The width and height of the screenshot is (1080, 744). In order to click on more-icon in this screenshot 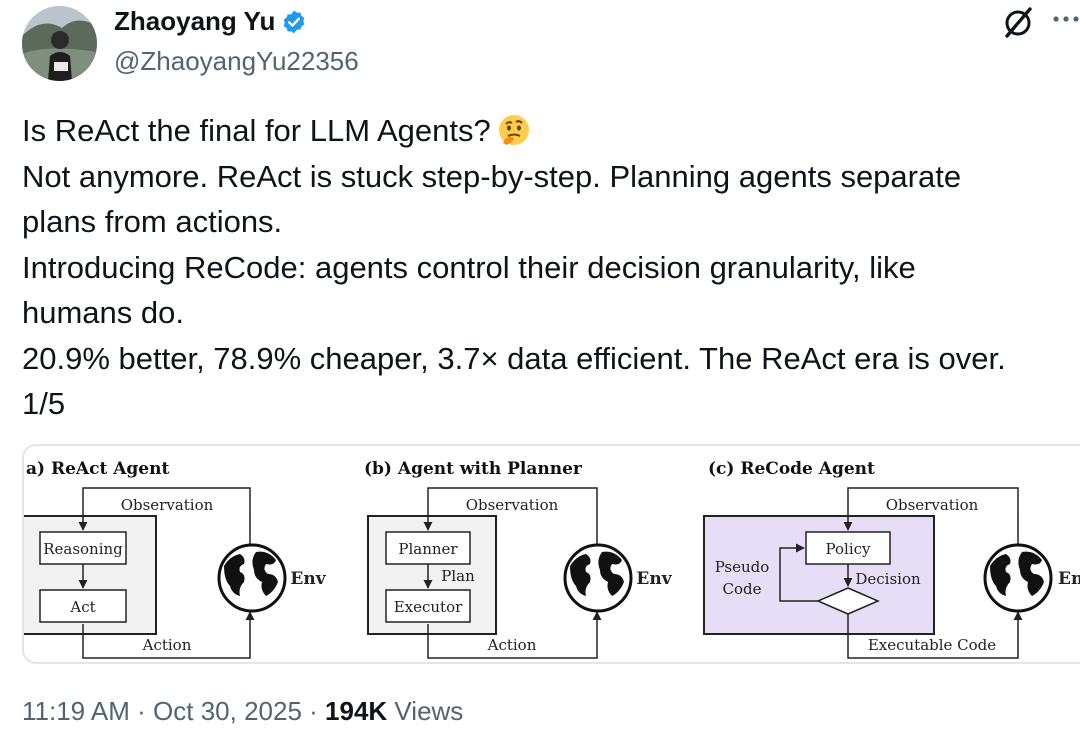, I will do `click(1066, 19)`.